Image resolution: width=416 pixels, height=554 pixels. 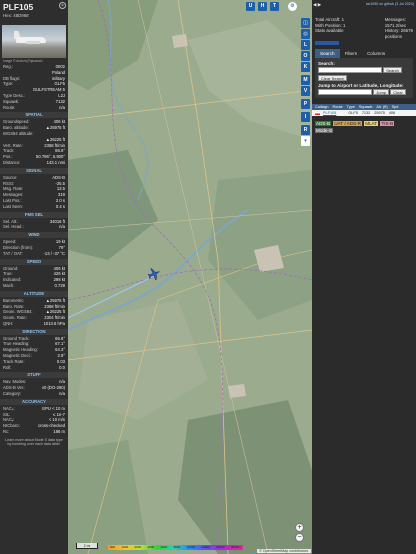 What do you see at coordinates (327, 54) in the screenshot?
I see `tab-search: Search` at bounding box center [327, 54].